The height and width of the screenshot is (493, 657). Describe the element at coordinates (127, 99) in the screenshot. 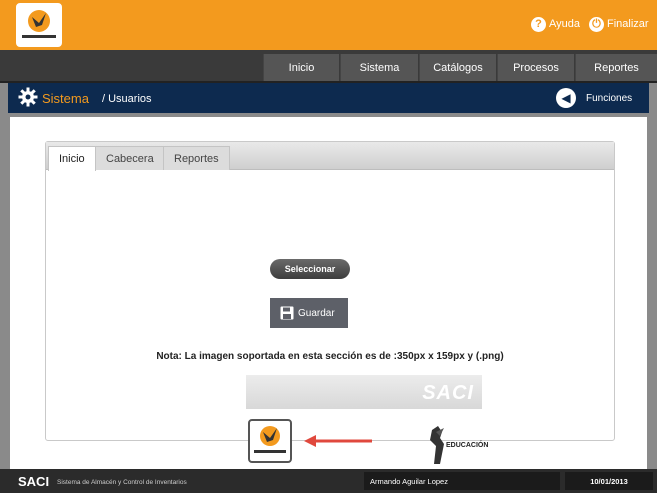

I see `breadcrumb: / Usuarios` at that location.